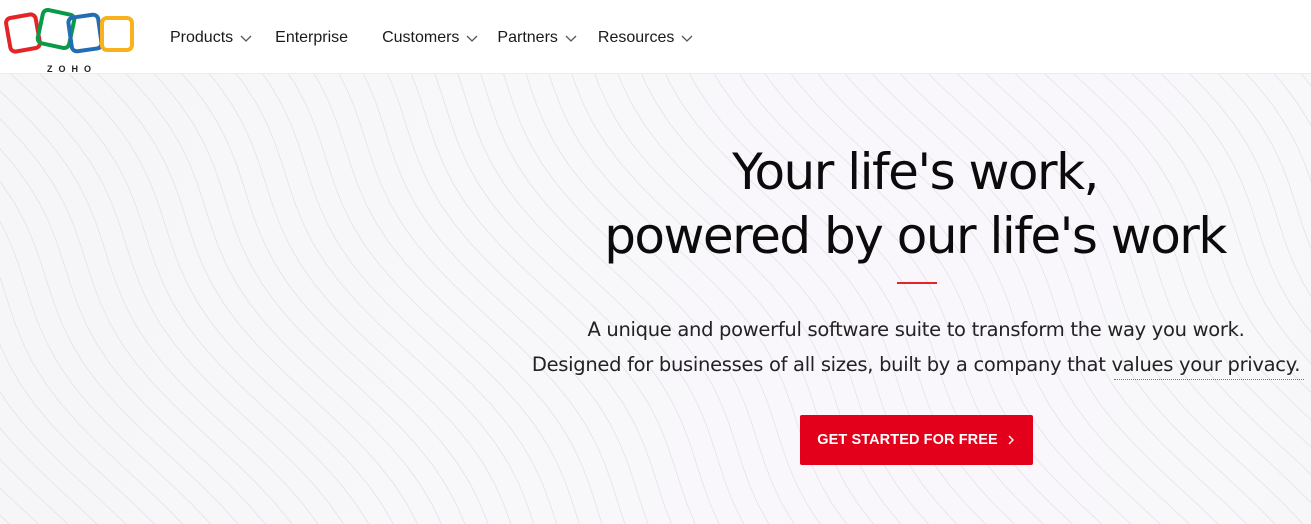  What do you see at coordinates (1209, 379) in the screenshot?
I see `privacy-link-underline` at bounding box center [1209, 379].